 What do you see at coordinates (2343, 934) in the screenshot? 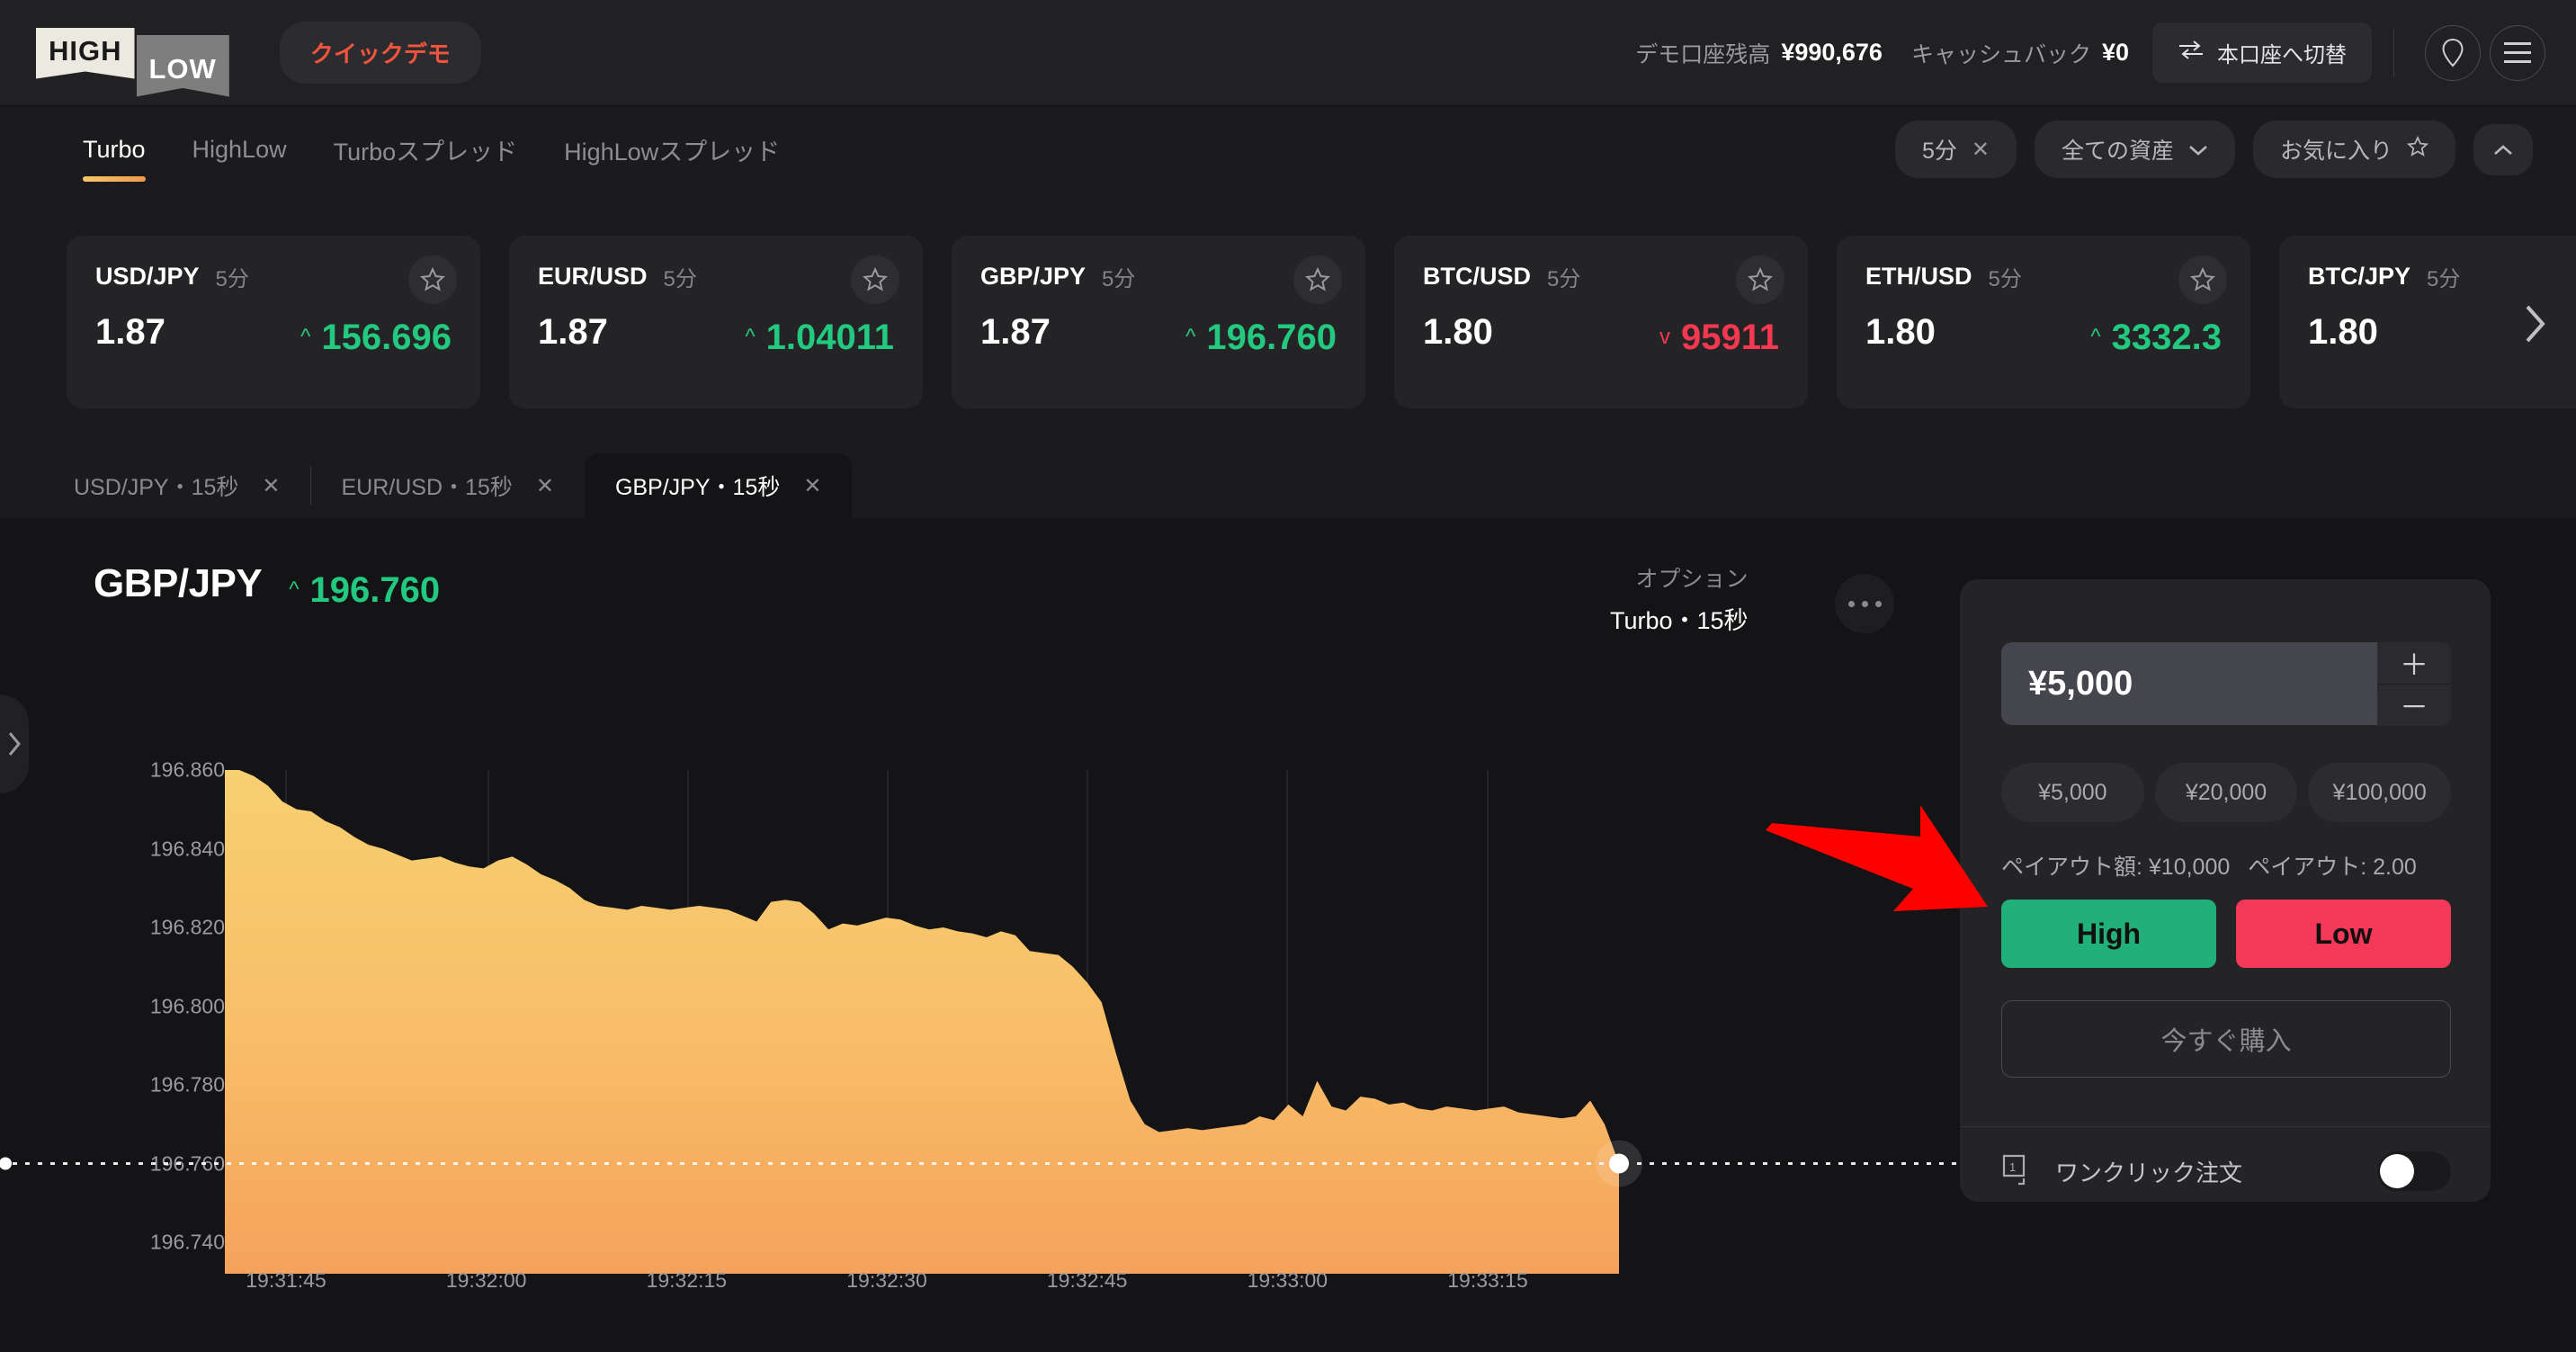
I see `low-button: Low` at bounding box center [2343, 934].